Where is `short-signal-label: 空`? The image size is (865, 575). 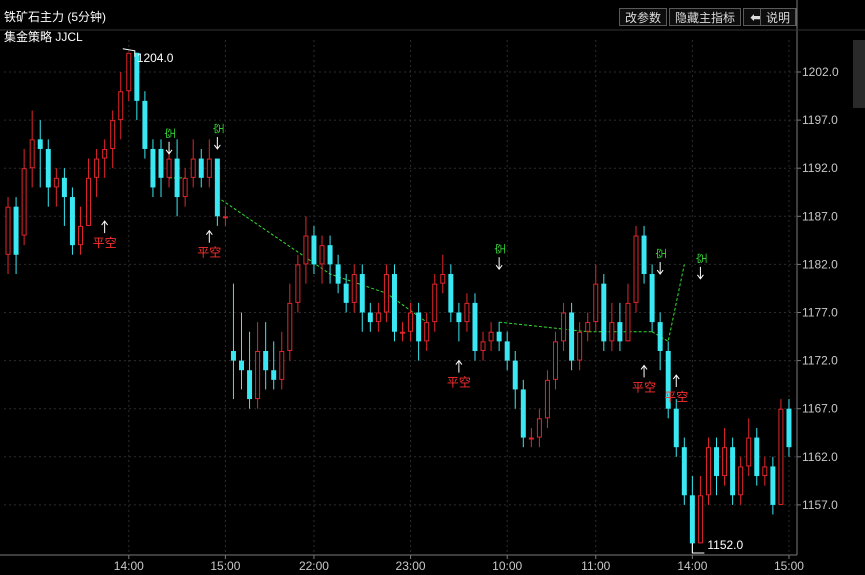 short-signal-label: 空 is located at coordinates (170, 133).